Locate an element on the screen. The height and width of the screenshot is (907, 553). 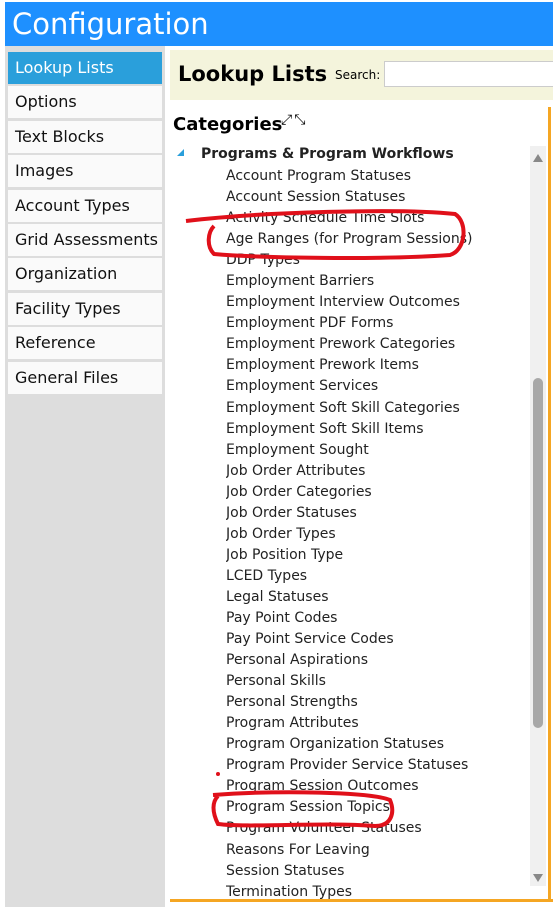
list-item: Job Position Type is located at coordinates (376, 555).